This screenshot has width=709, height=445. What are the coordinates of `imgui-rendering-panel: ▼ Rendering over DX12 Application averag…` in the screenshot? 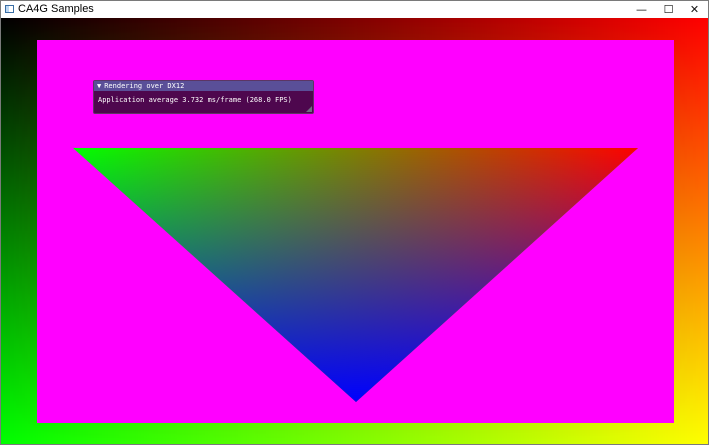 It's located at (203, 97).